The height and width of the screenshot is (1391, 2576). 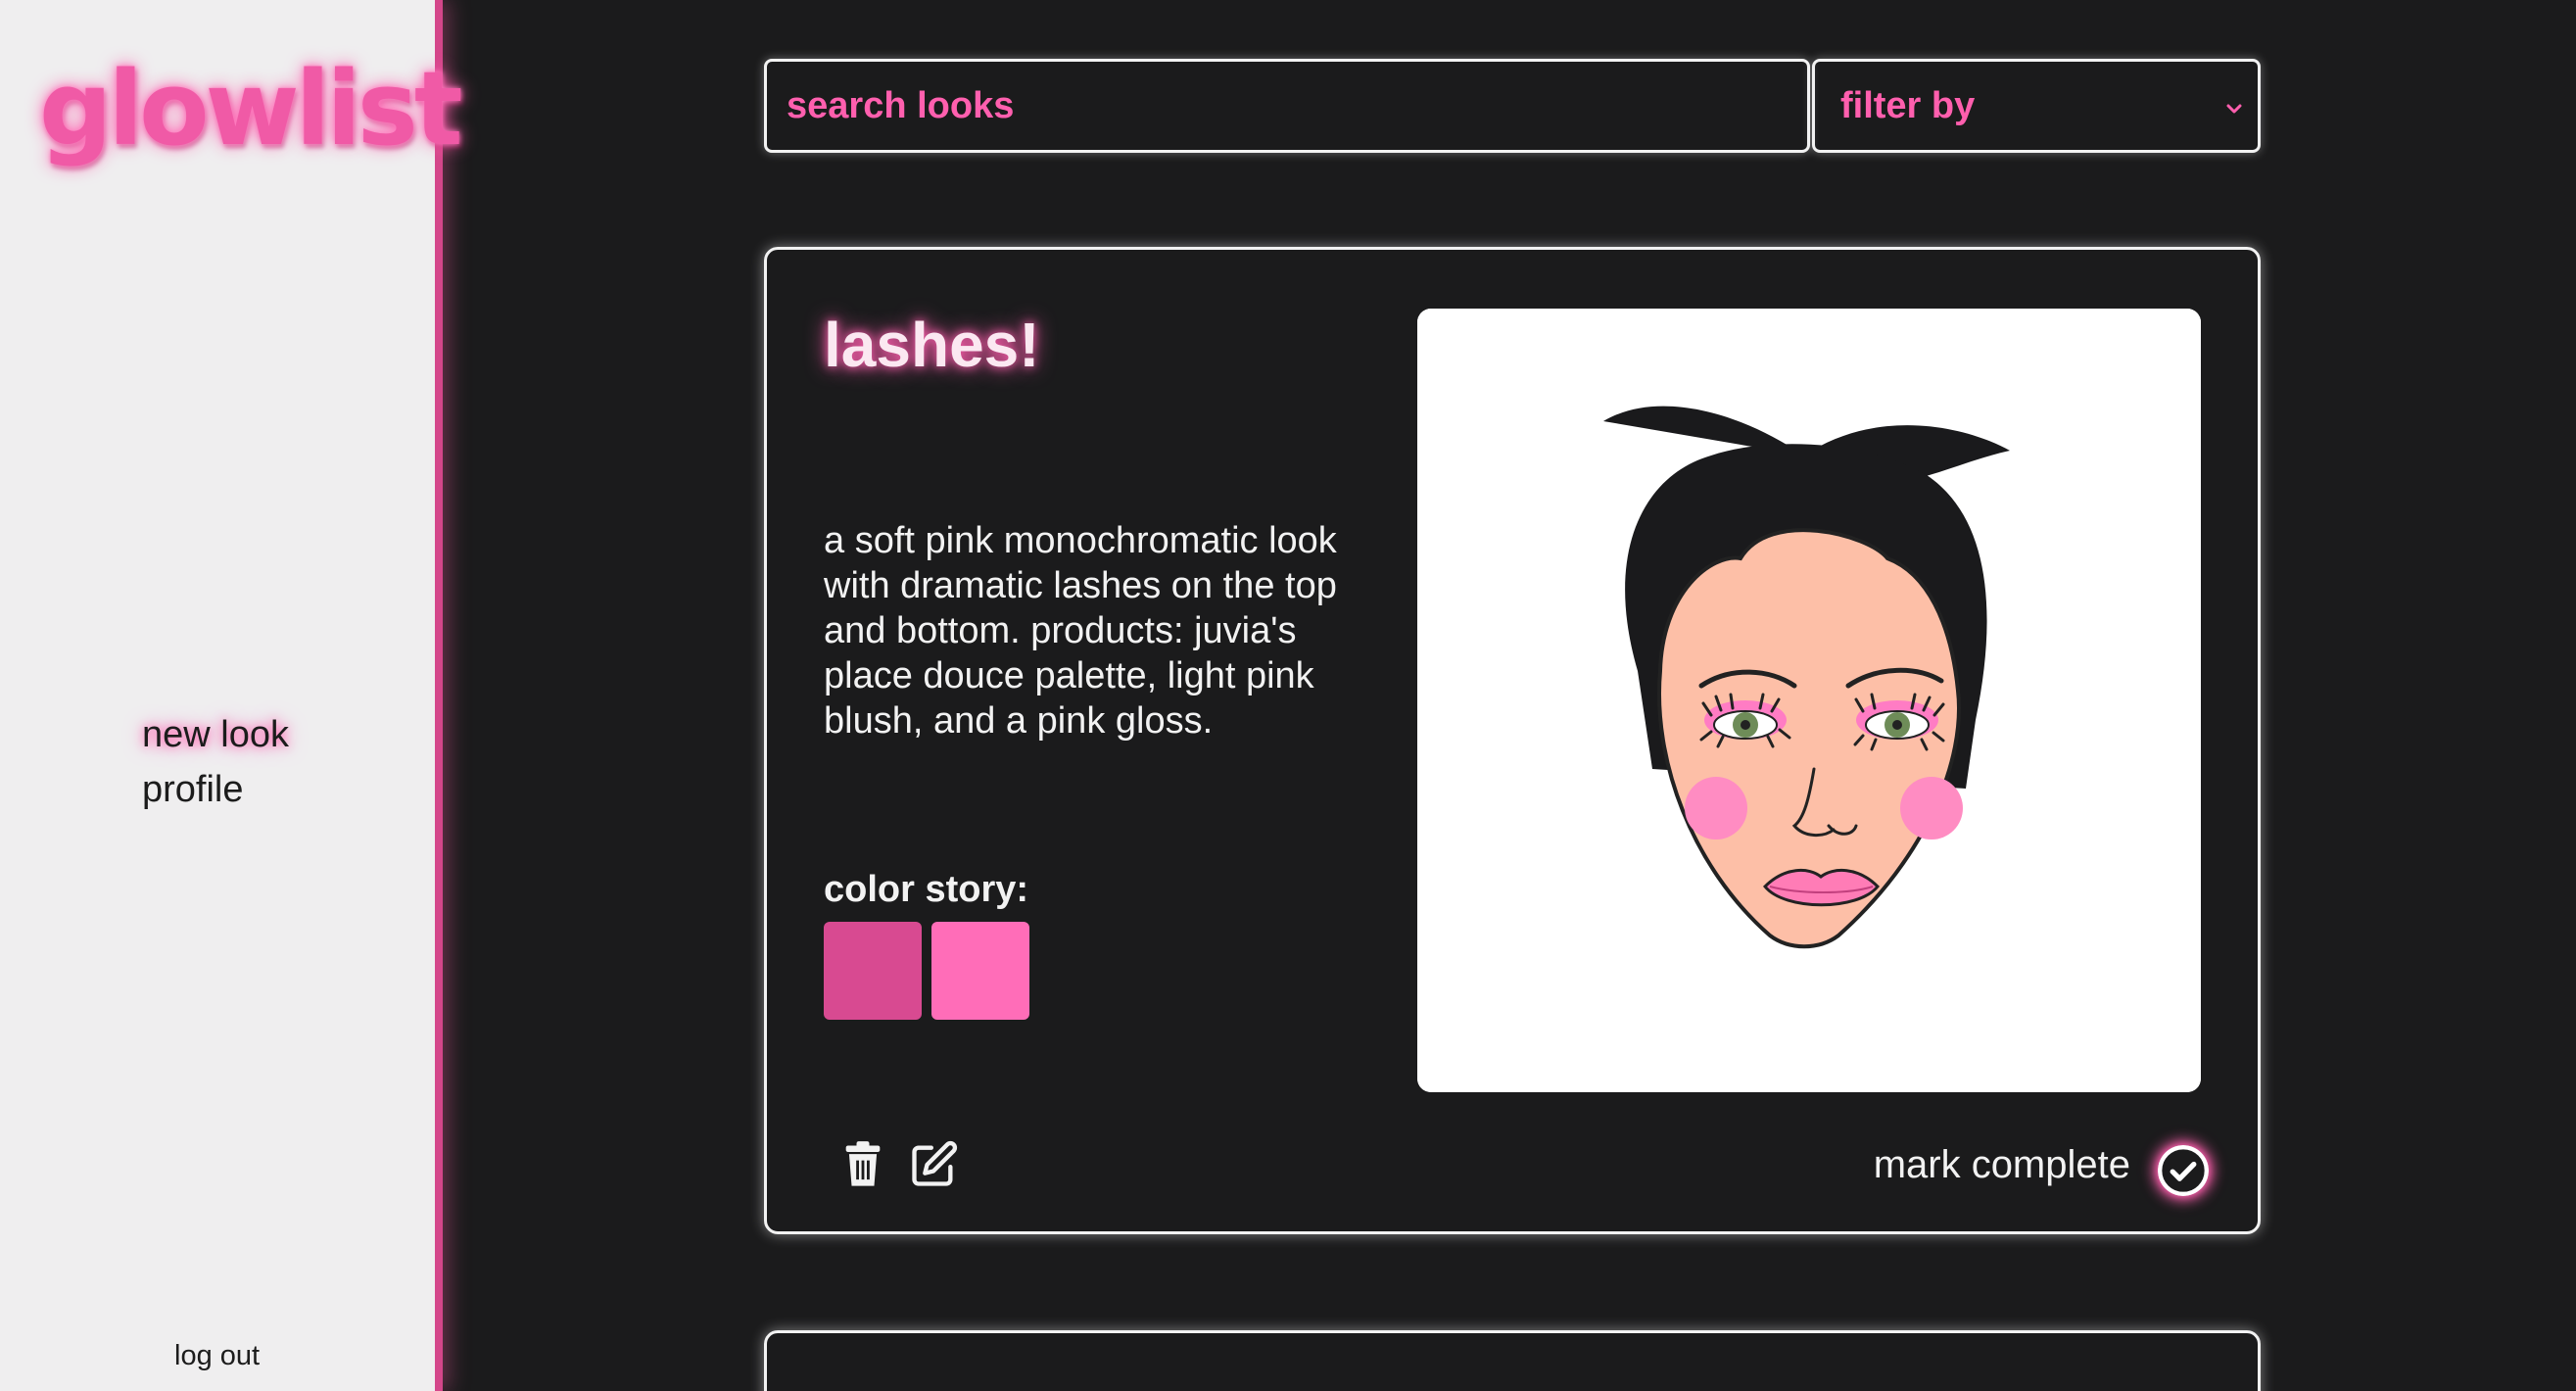 What do you see at coordinates (2002, 1164) in the screenshot?
I see `mark-complete-label: mark complete` at bounding box center [2002, 1164].